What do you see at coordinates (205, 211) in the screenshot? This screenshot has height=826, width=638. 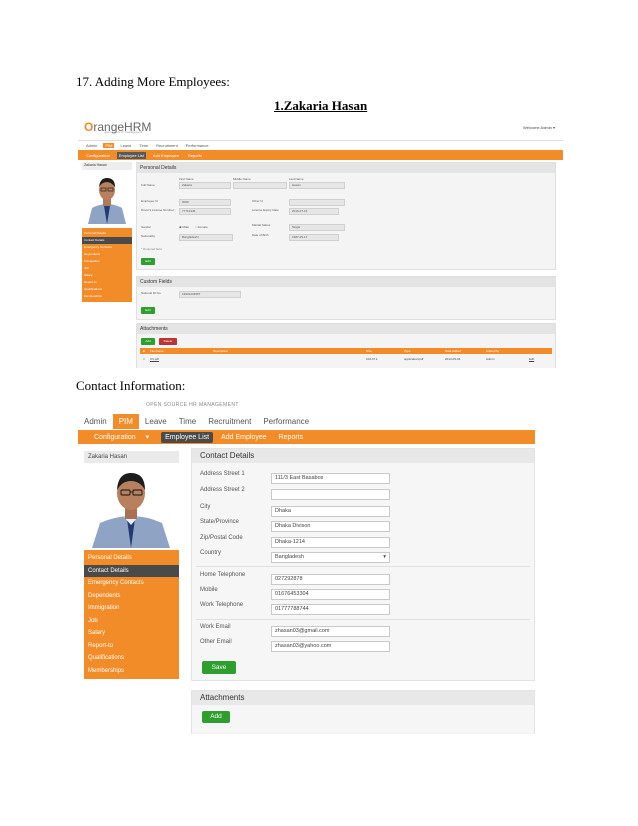 I see `license-input: 77712345` at bounding box center [205, 211].